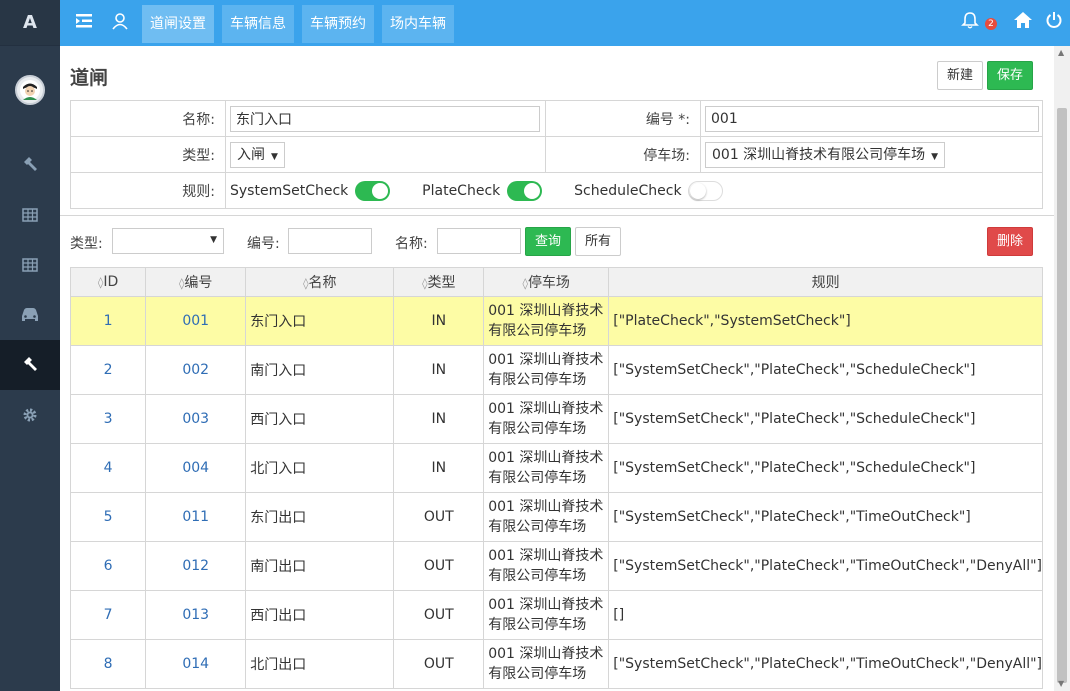  I want to click on hammer-icon, so click(30, 364).